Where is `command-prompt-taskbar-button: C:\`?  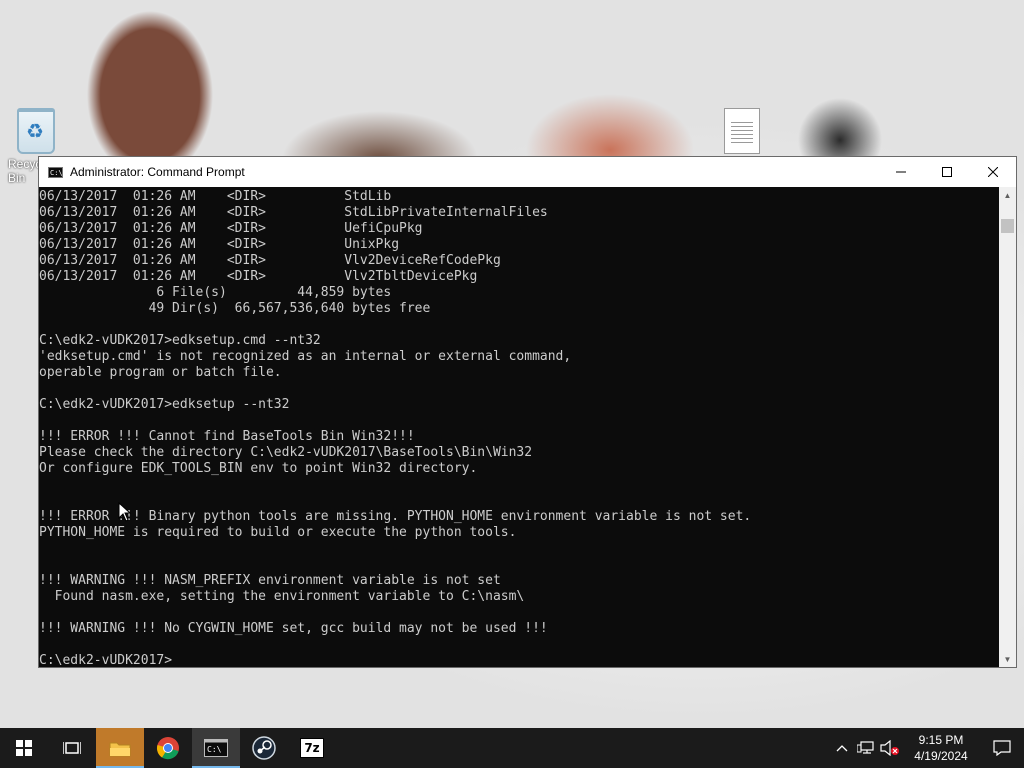 command-prompt-taskbar-button: C:\ is located at coordinates (216, 748).